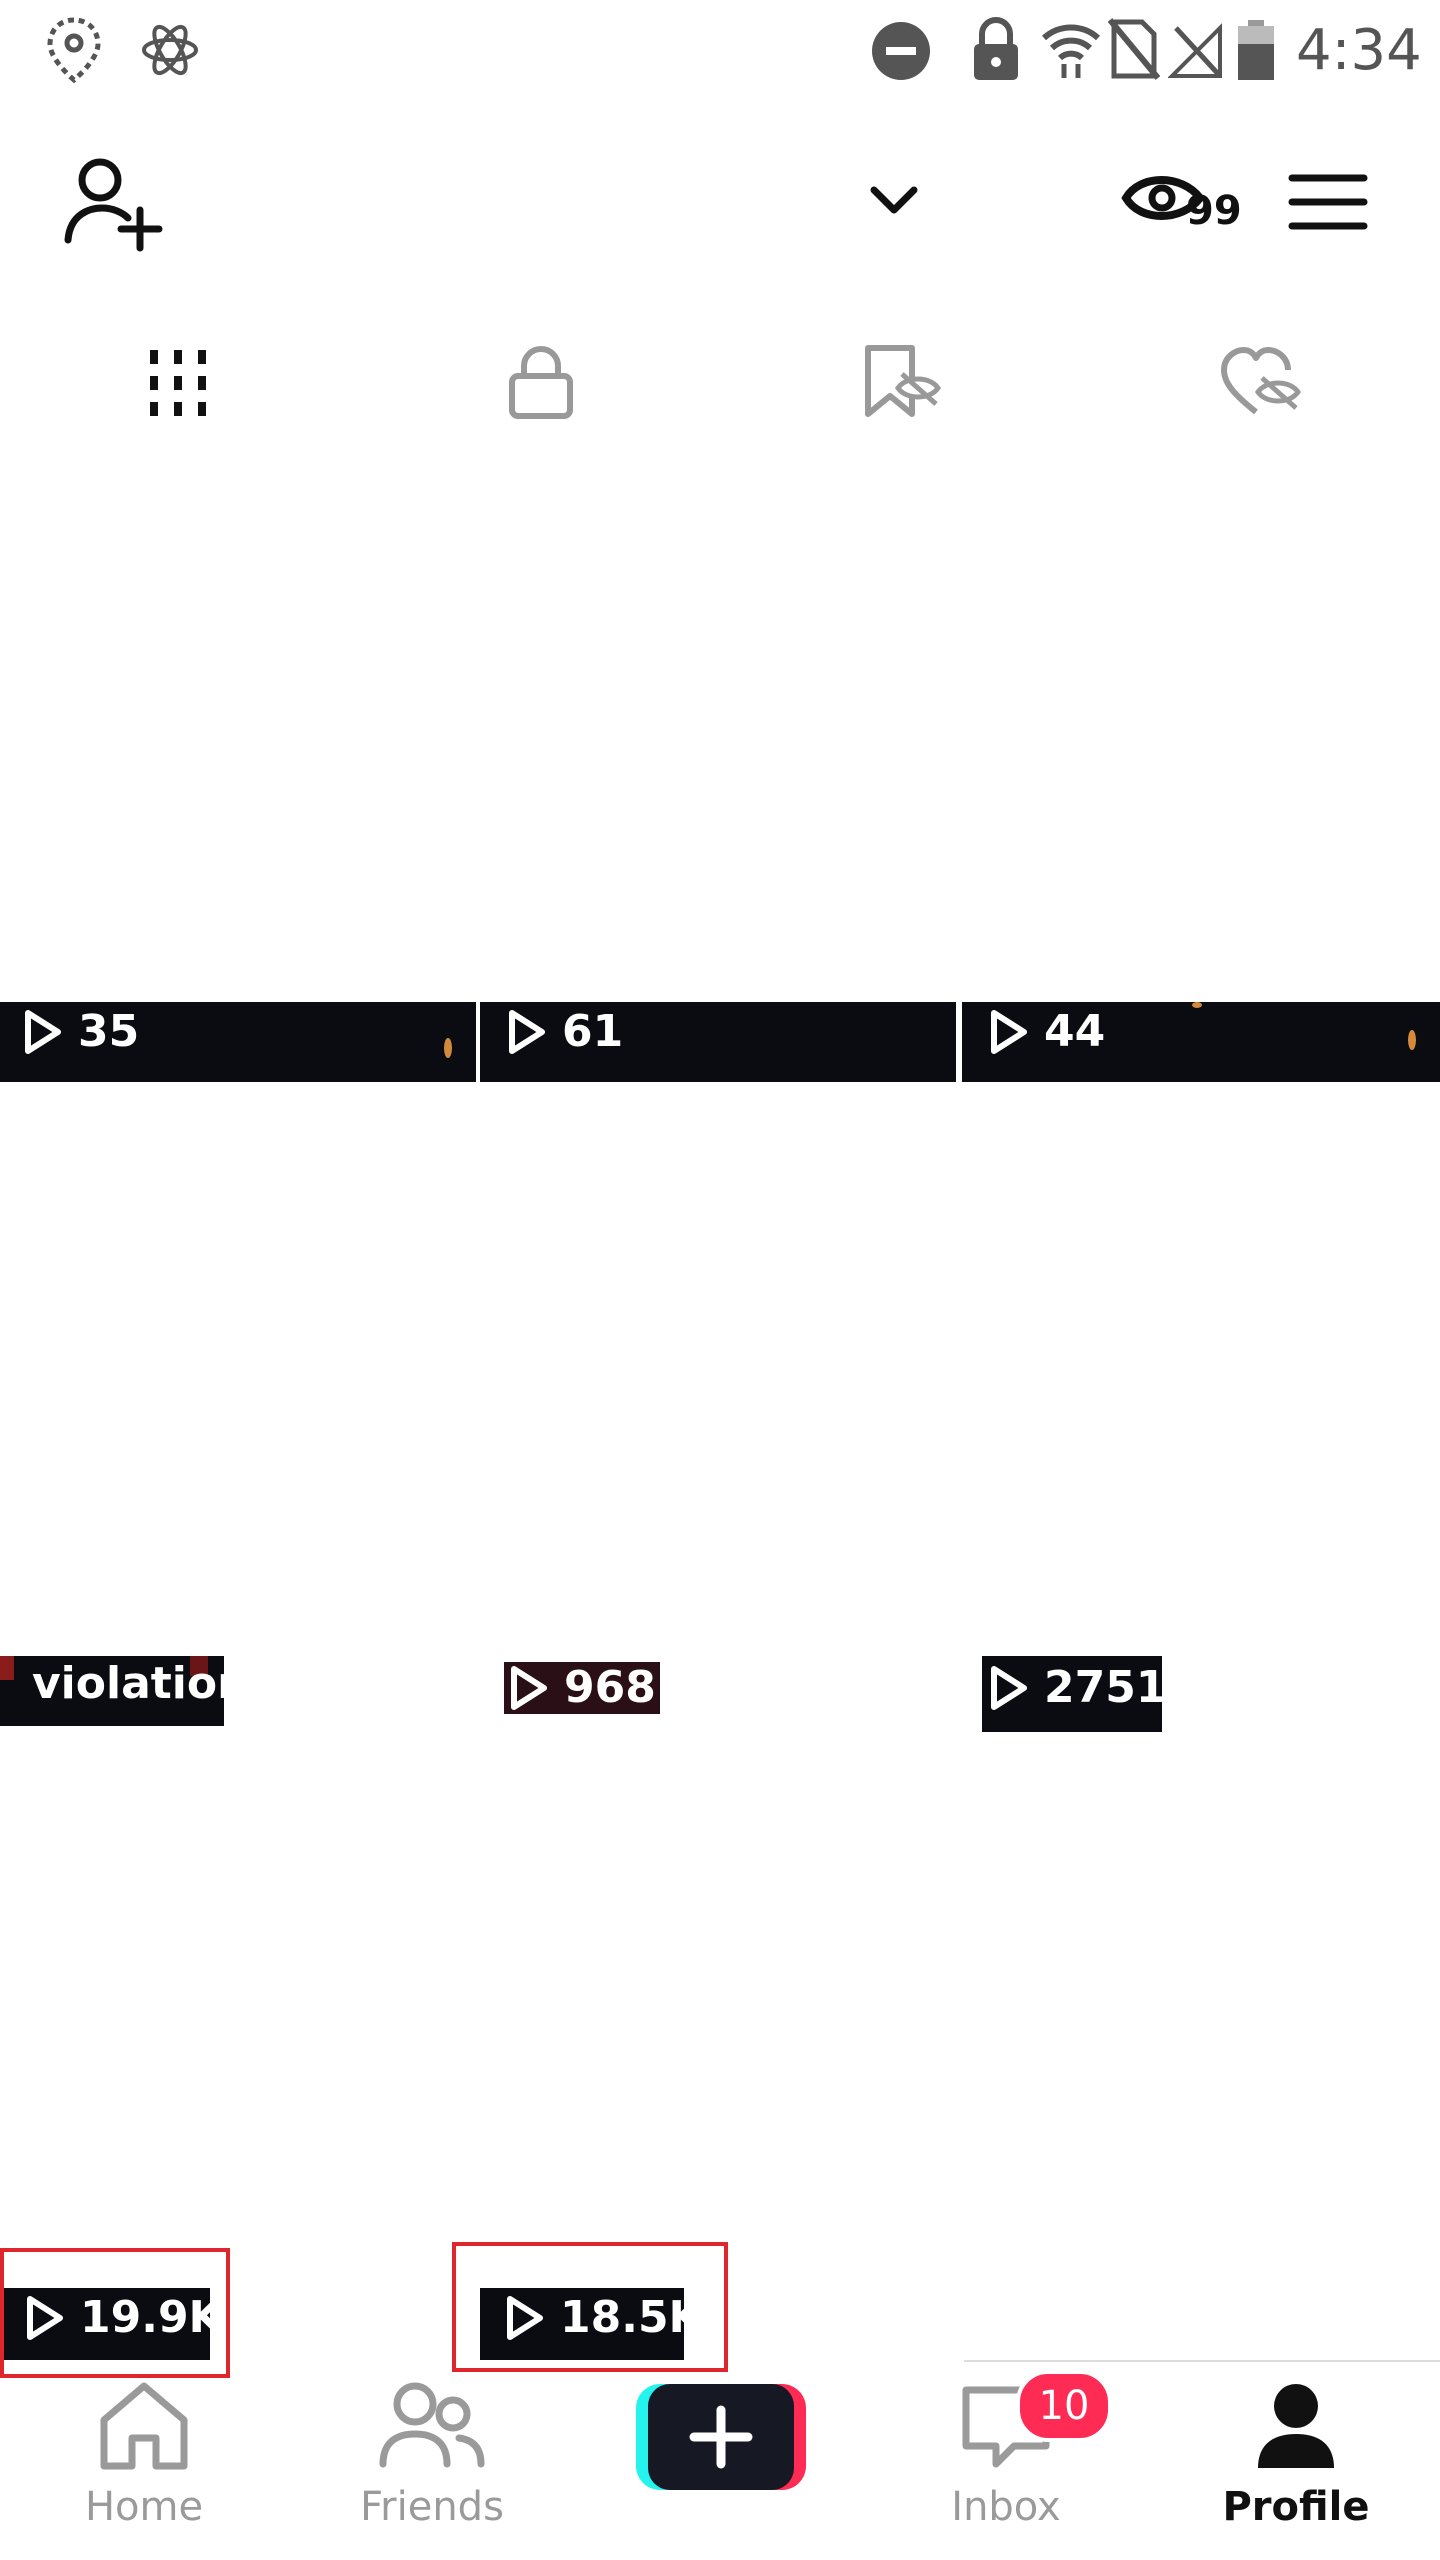 This screenshot has width=1440, height=2560. Describe the element at coordinates (1202, 2361) in the screenshot. I see `nav-divider` at that location.